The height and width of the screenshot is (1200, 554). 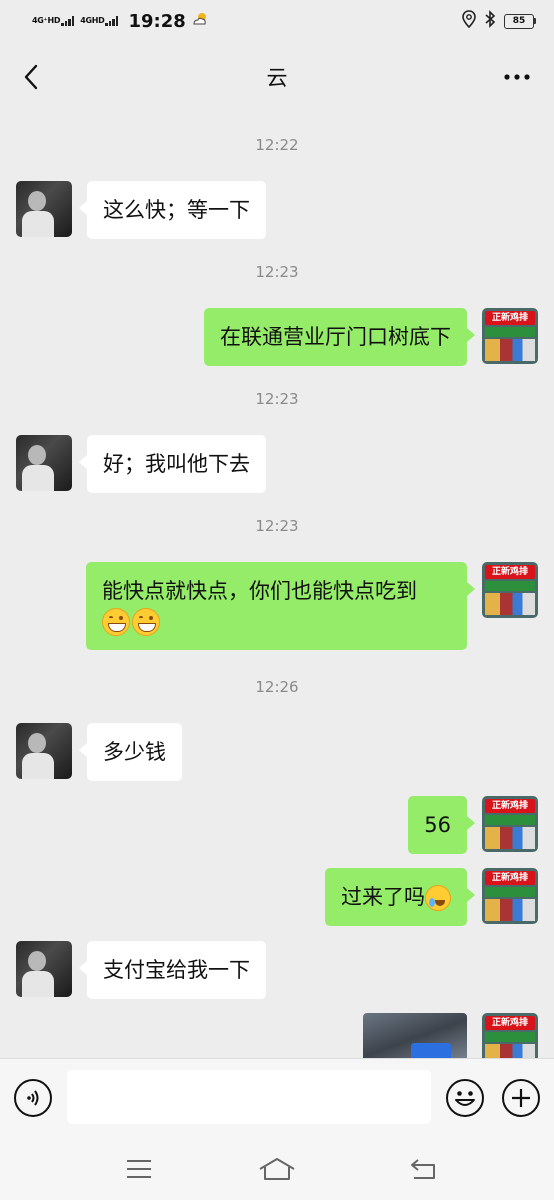 I want to click on sent-message: 能快点就快点，你们也能快点吃到, so click(x=280, y=606).